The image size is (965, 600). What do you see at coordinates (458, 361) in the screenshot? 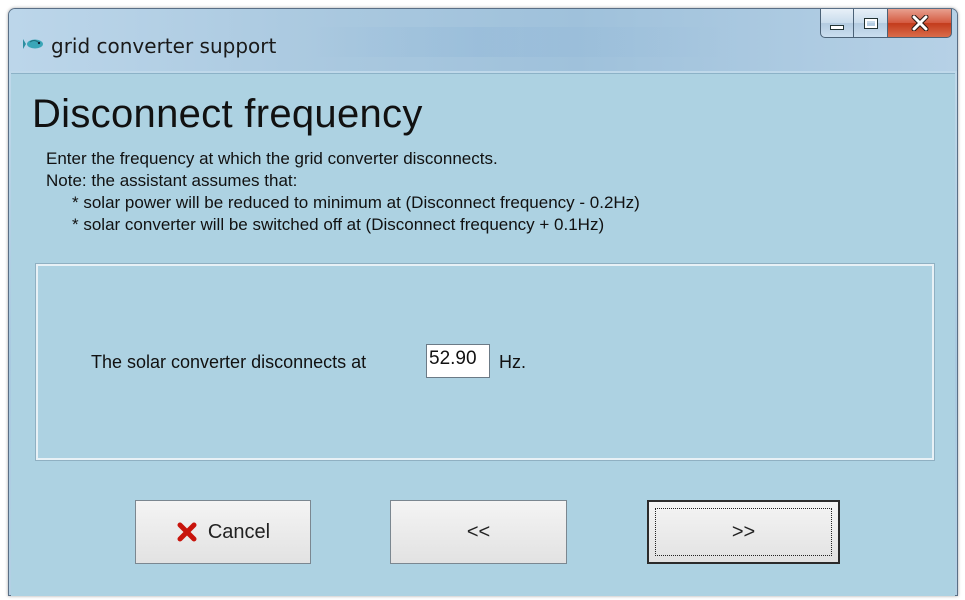
I see `frequency-input: 52.90` at bounding box center [458, 361].